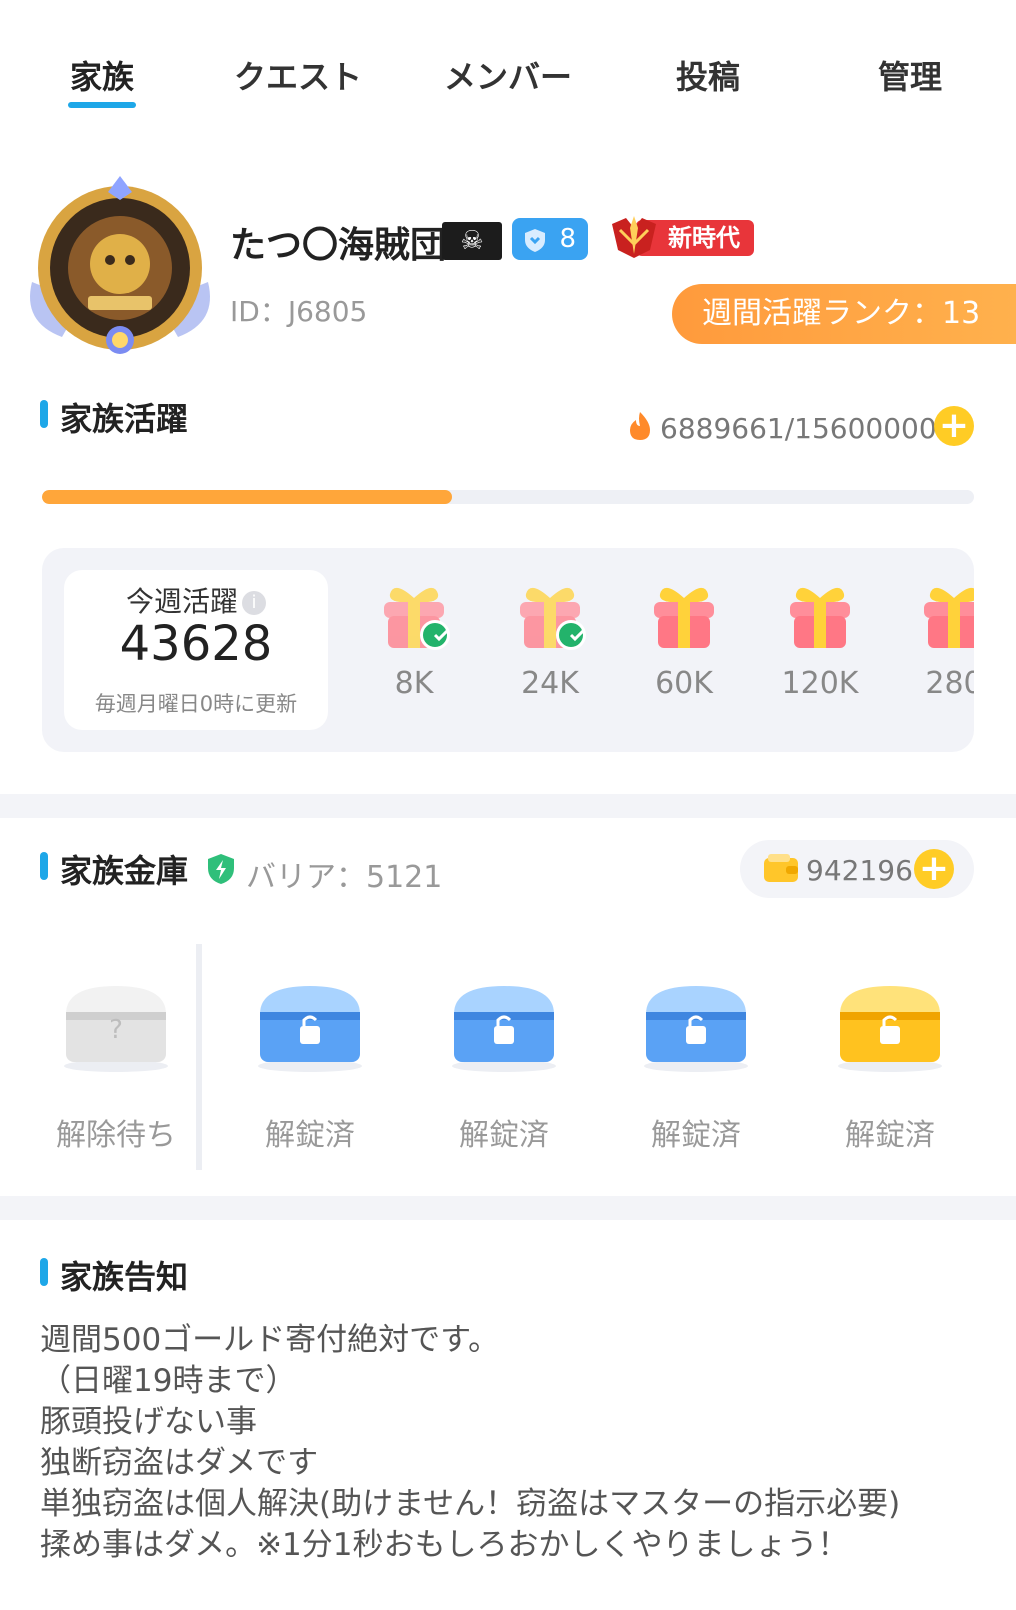  What do you see at coordinates (550, 650) in the screenshot?
I see `reward-gift: 24K` at bounding box center [550, 650].